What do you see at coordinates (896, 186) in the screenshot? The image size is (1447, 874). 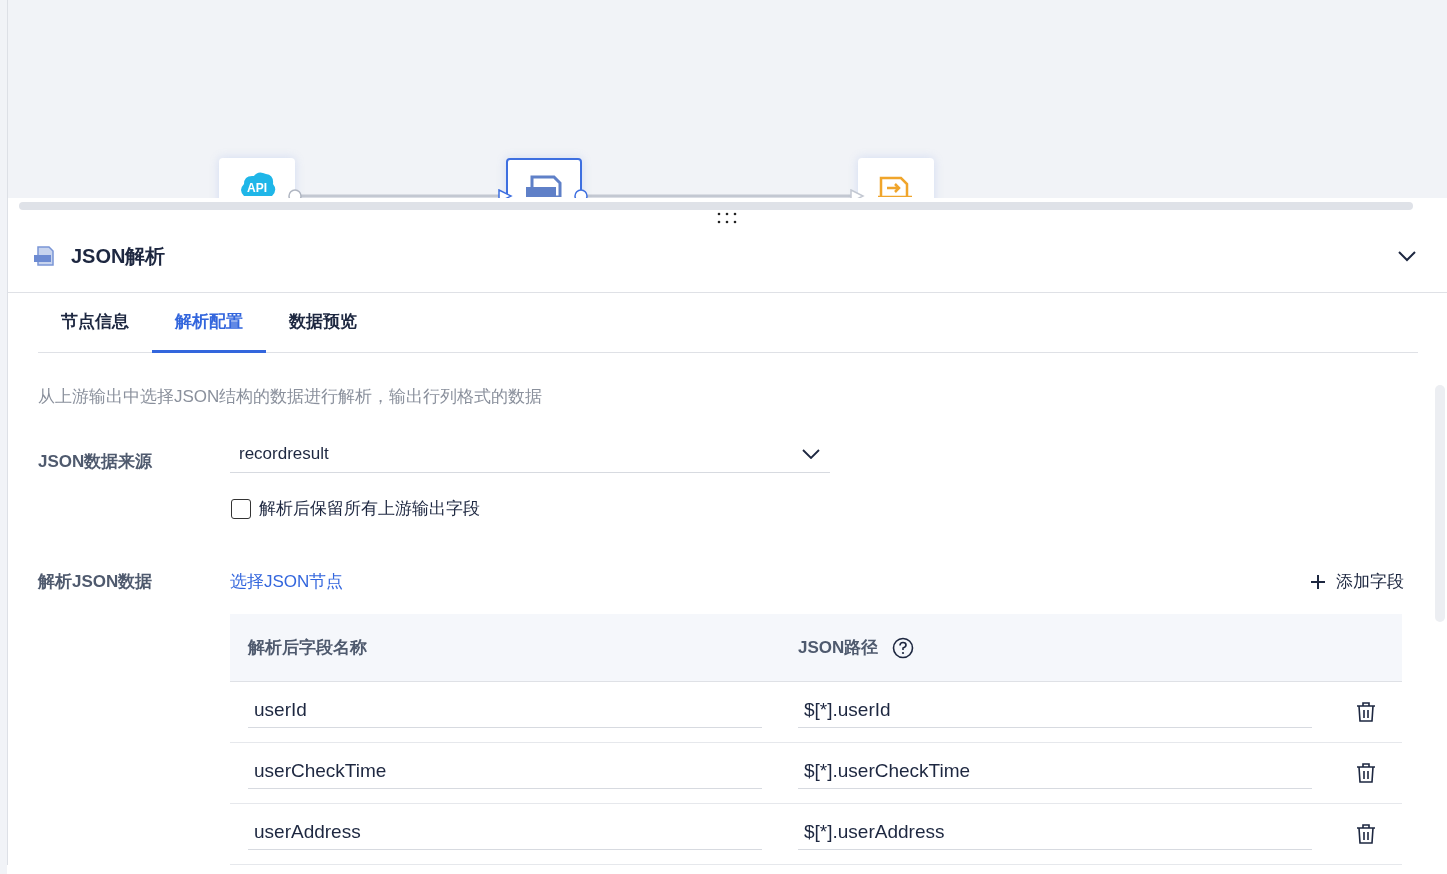 I see `output-icon` at bounding box center [896, 186].